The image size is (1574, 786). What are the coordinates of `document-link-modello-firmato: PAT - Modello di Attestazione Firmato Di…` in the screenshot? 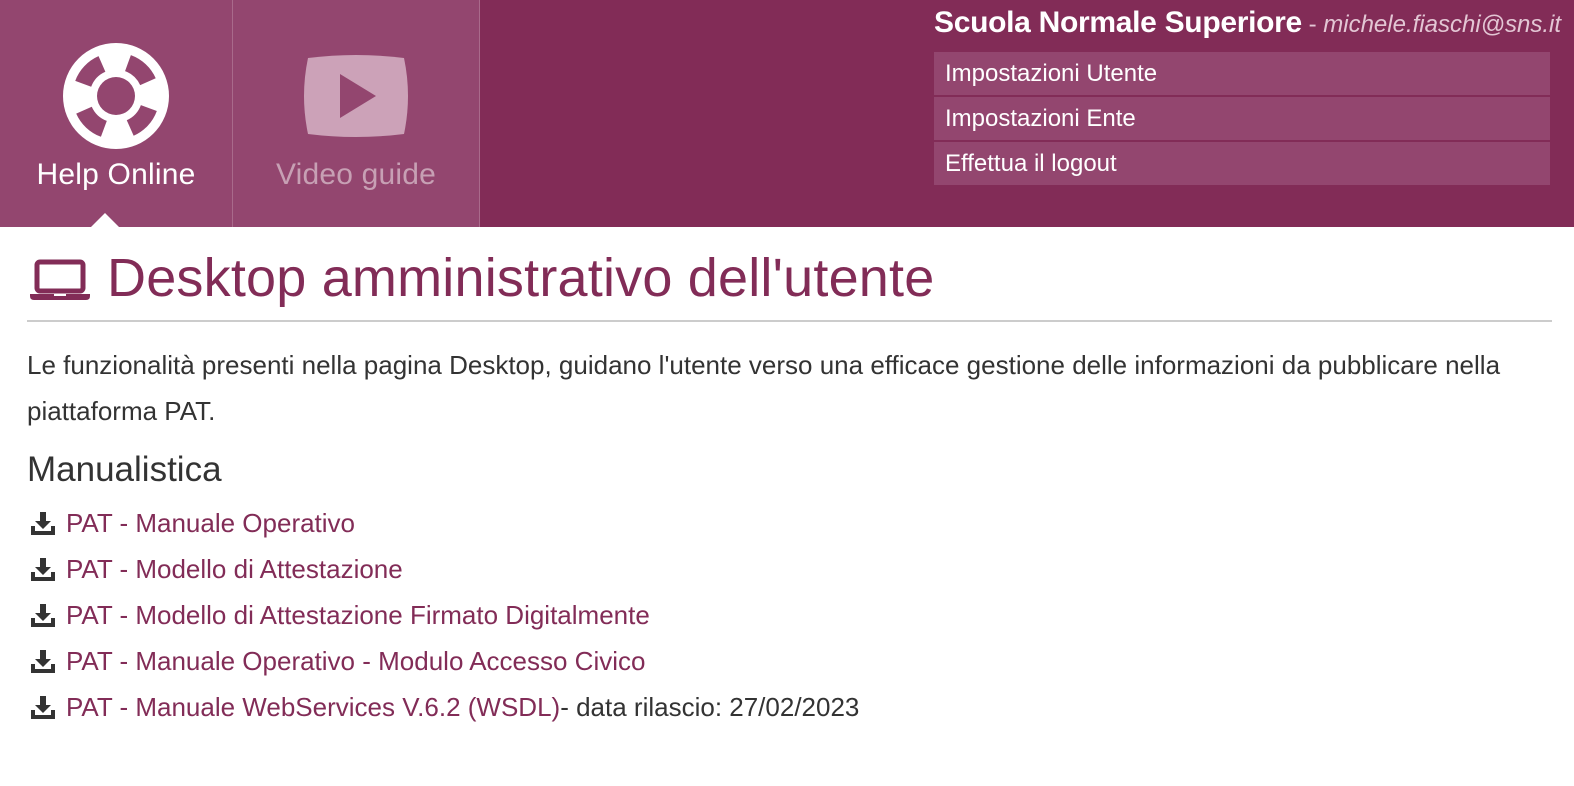 It's located at (358, 615).